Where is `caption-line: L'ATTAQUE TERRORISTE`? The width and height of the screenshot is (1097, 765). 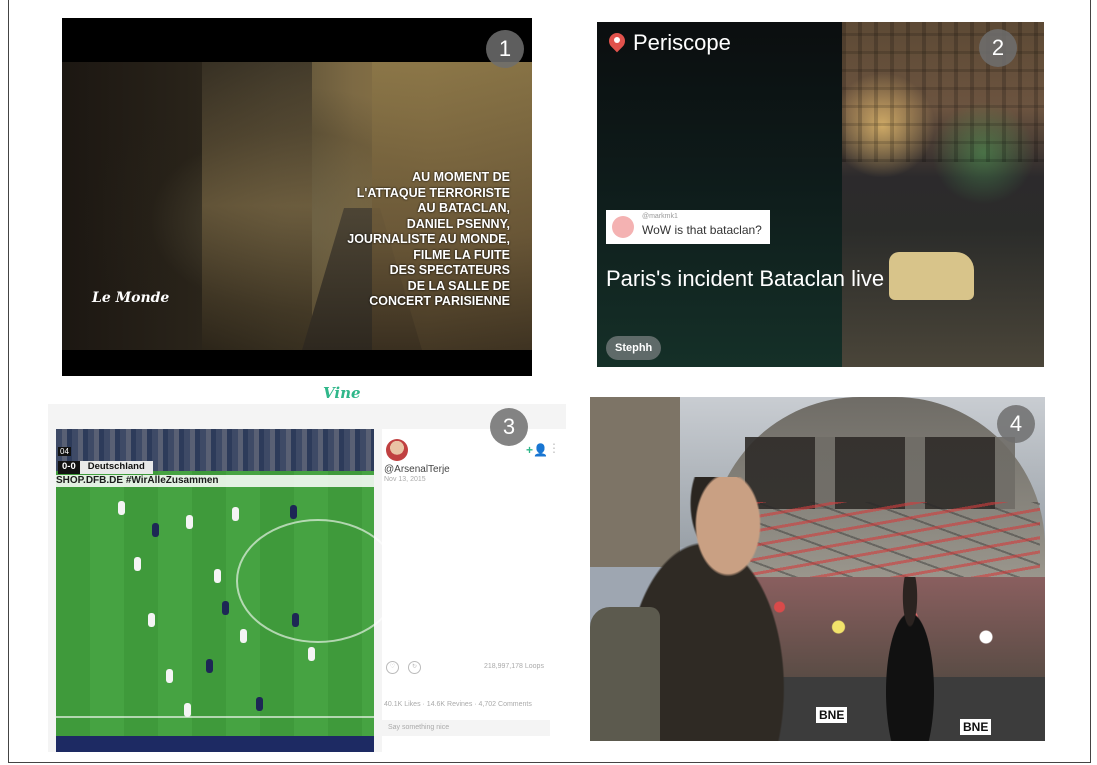 caption-line: L'ATTAQUE TERRORISTE is located at coordinates (433, 192).